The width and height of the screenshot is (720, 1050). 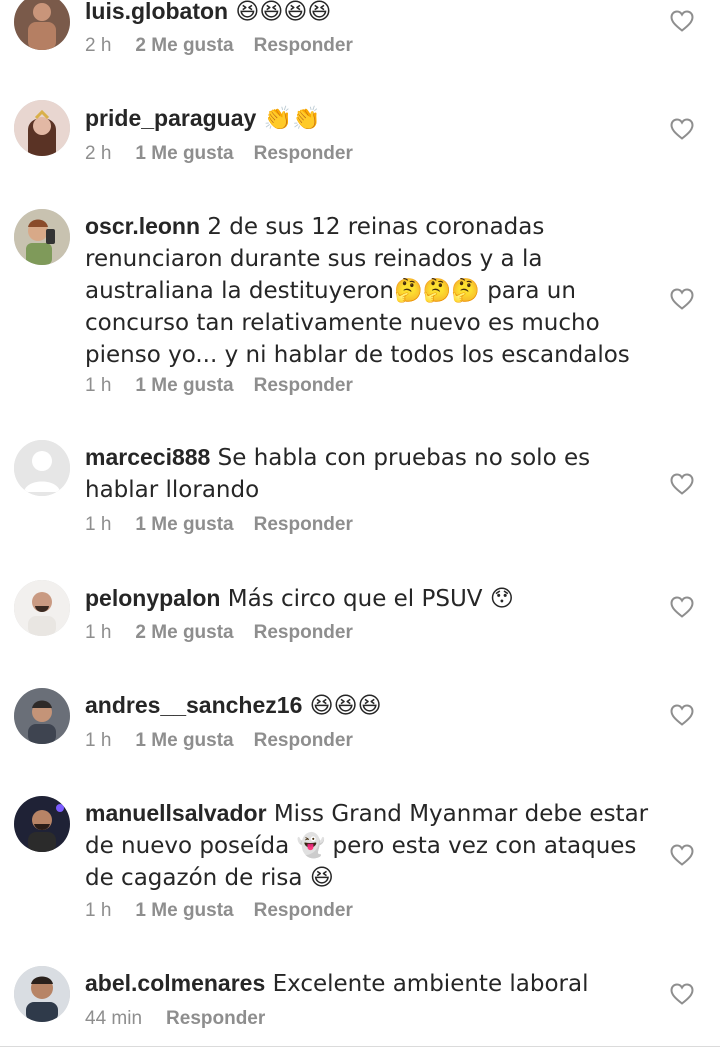 I want to click on comment-text: 😆😆😆, so click(x=342, y=706).